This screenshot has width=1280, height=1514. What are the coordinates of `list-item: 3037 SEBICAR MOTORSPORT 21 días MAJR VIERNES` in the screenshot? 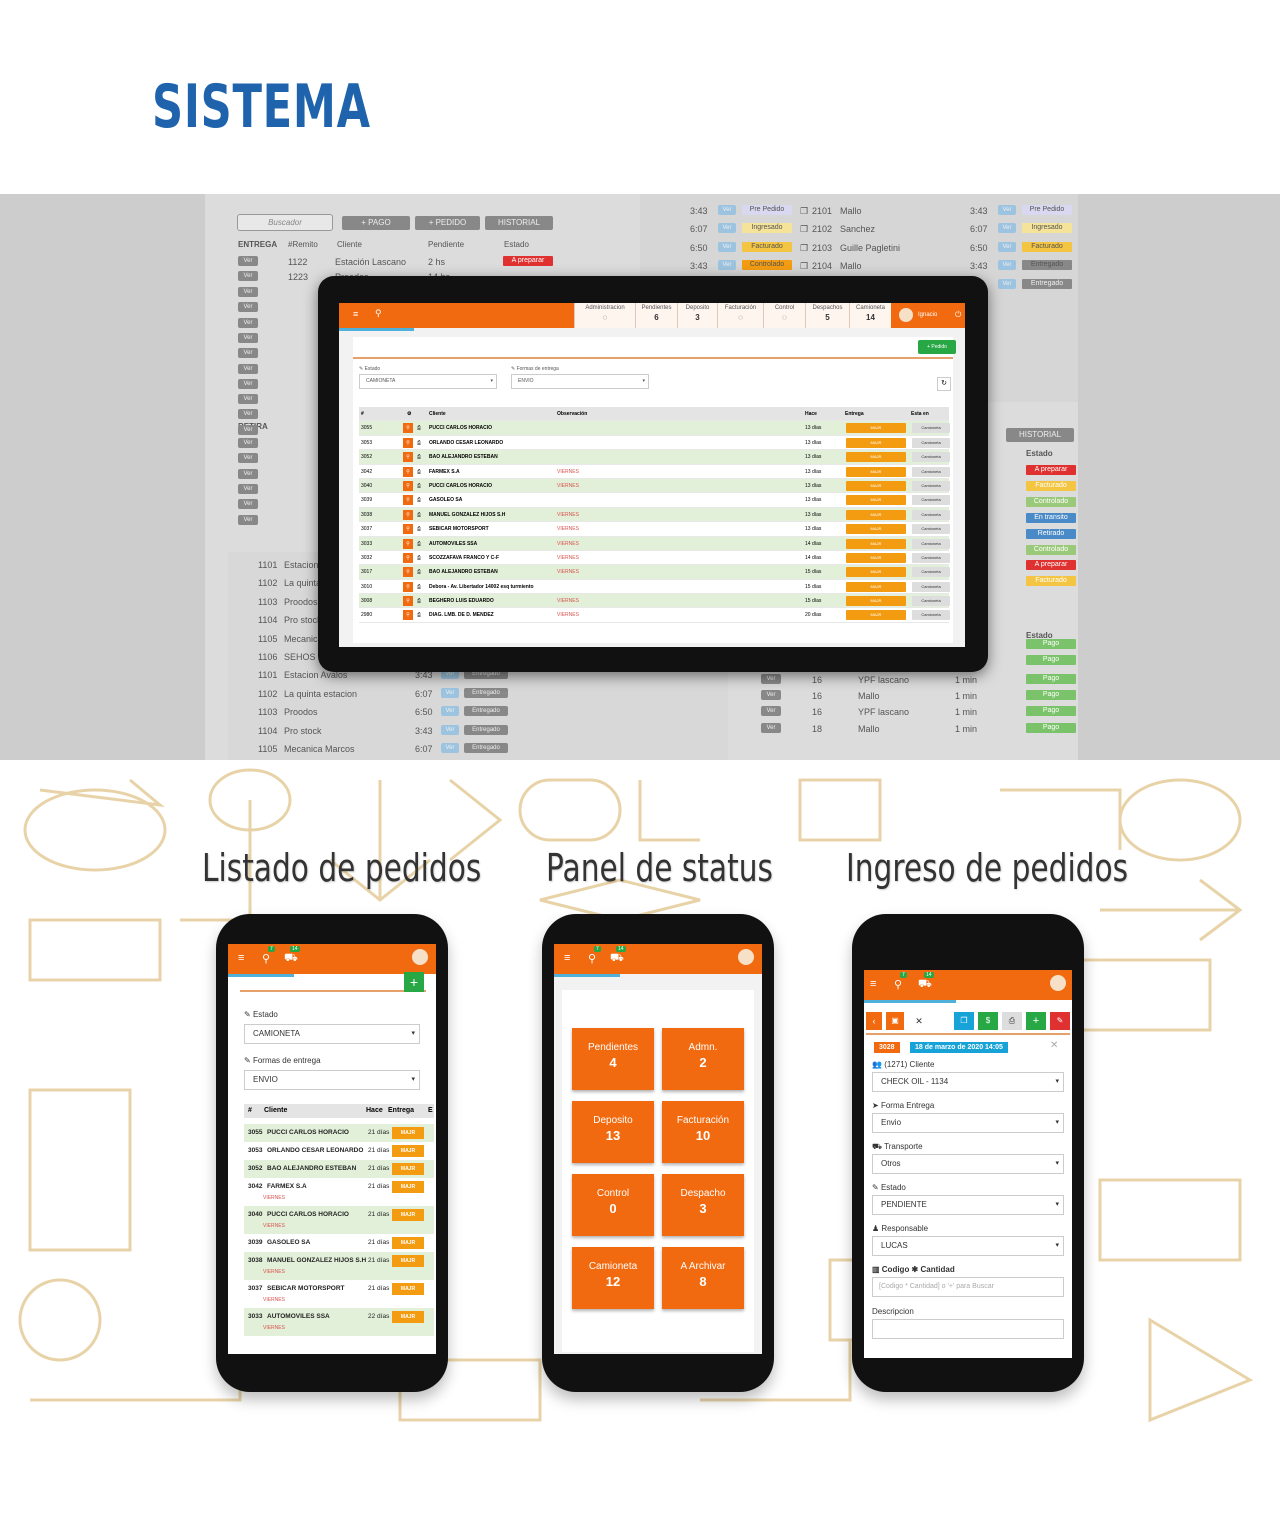 It's located at (339, 1294).